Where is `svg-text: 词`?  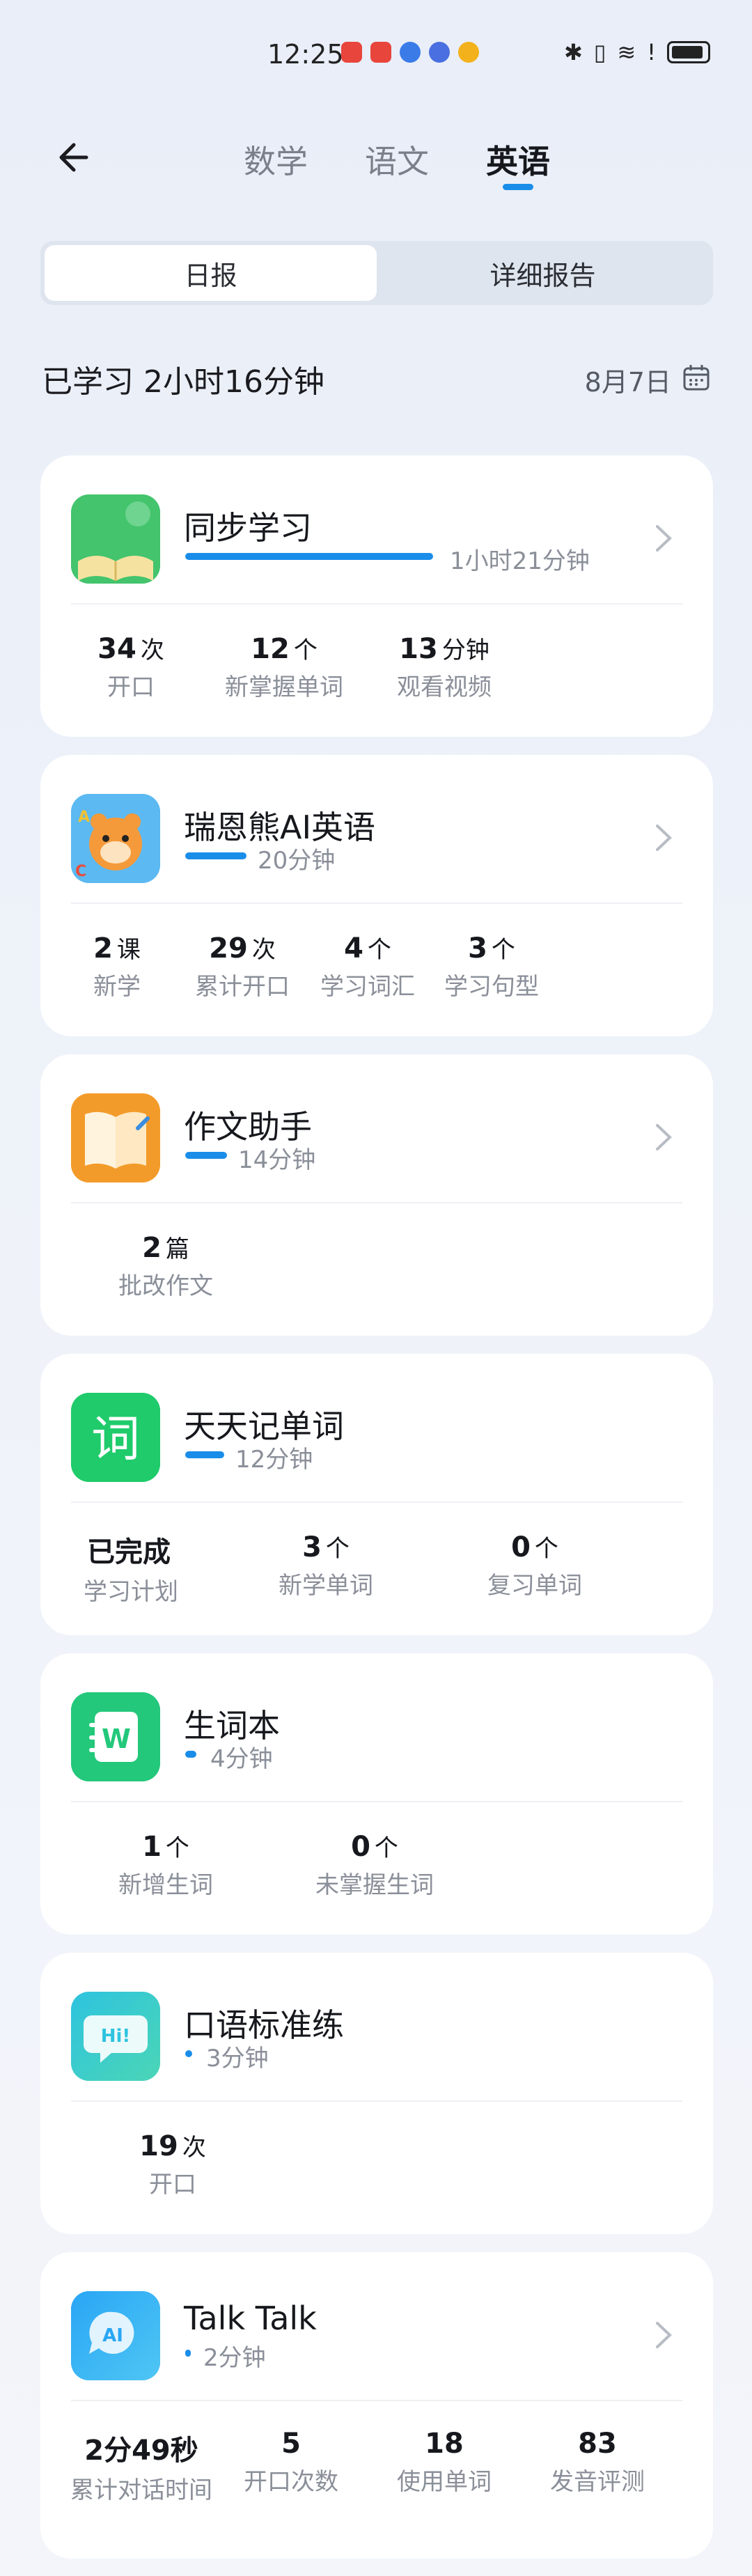
svg-text: 词 is located at coordinates (115, 1438).